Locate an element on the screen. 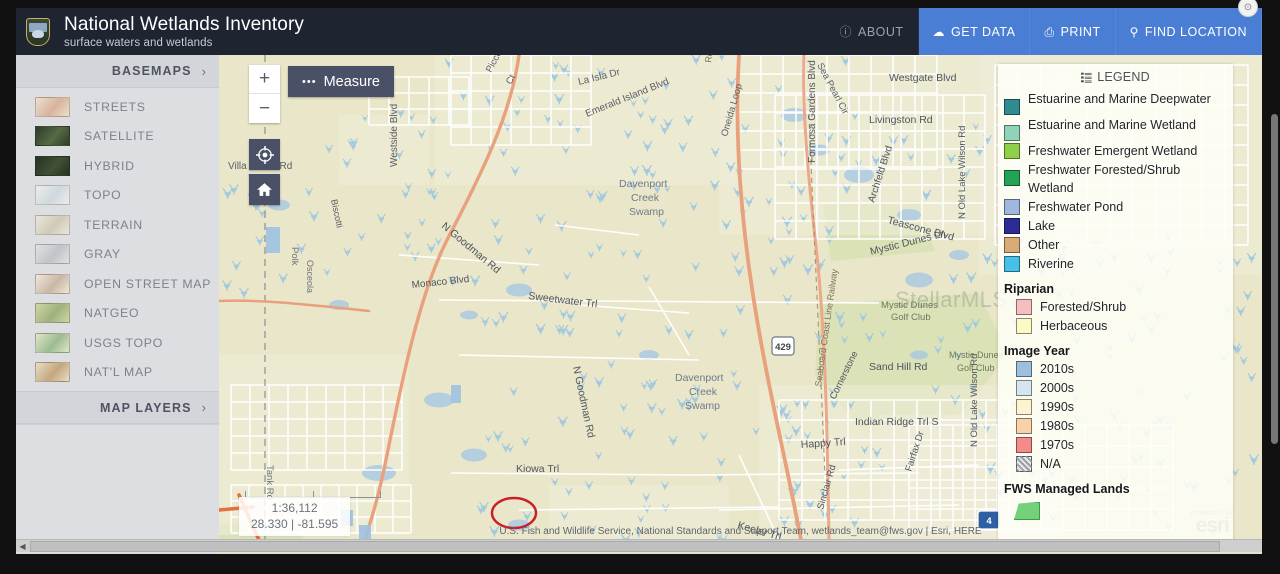  basemaps-panel-header: BASEMAPS › is located at coordinates (117, 71).